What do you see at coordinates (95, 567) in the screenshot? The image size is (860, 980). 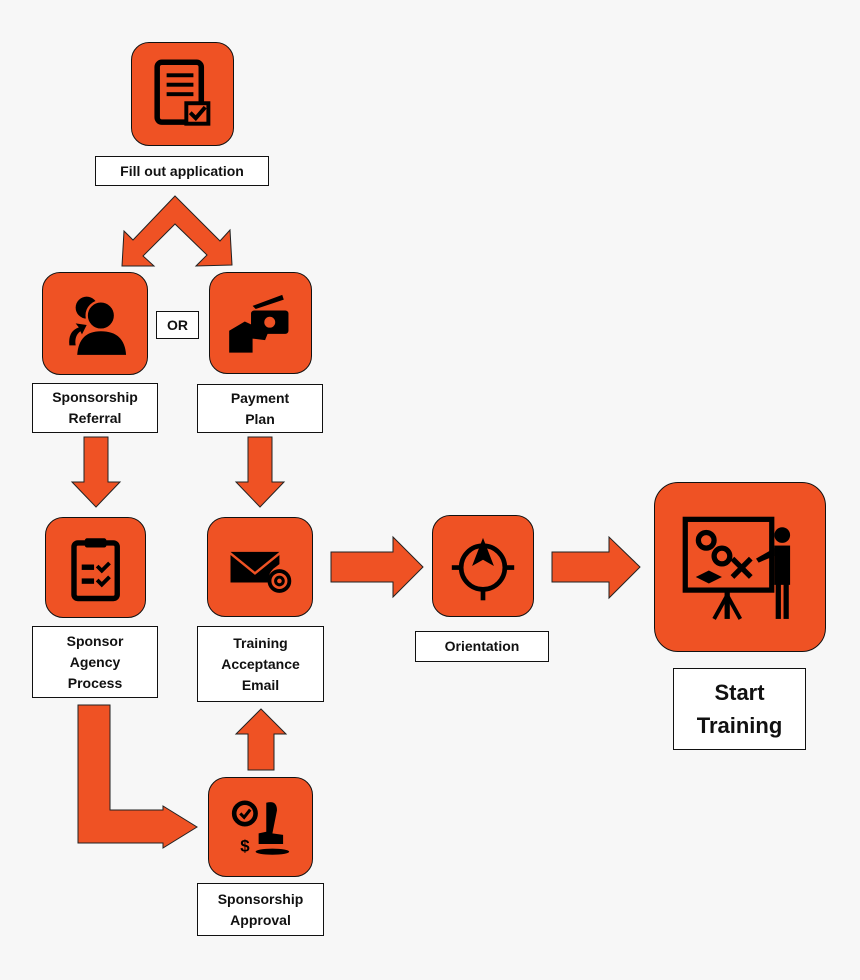 I see `clipboard-checklist-icon` at bounding box center [95, 567].